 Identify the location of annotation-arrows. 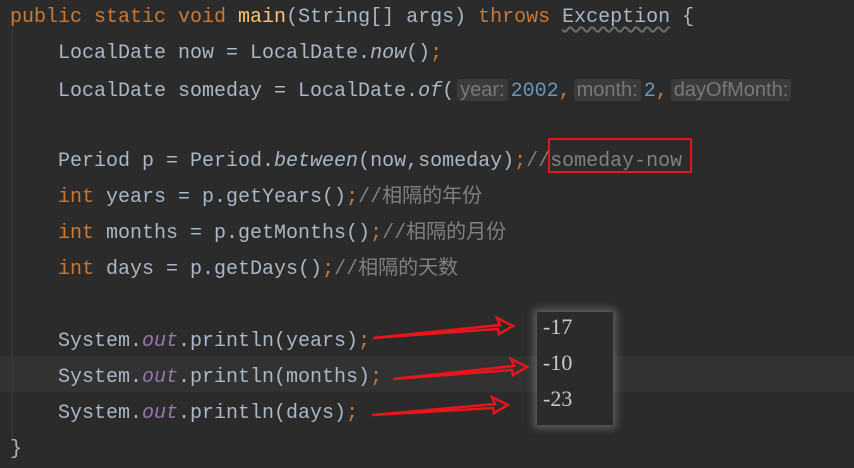
(450, 366).